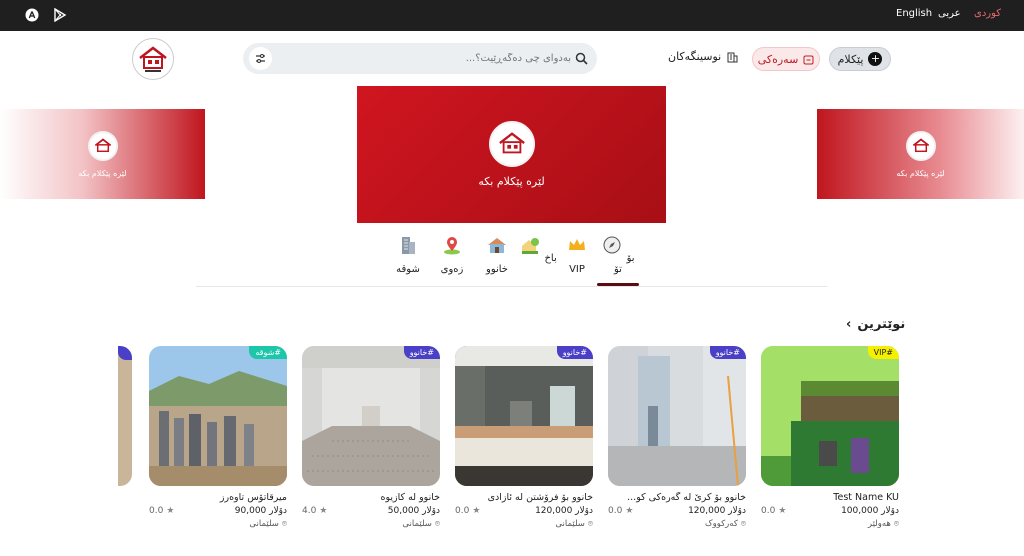 This screenshot has width=1024, height=556. I want to click on home-label: سەرەکی, so click(778, 59).